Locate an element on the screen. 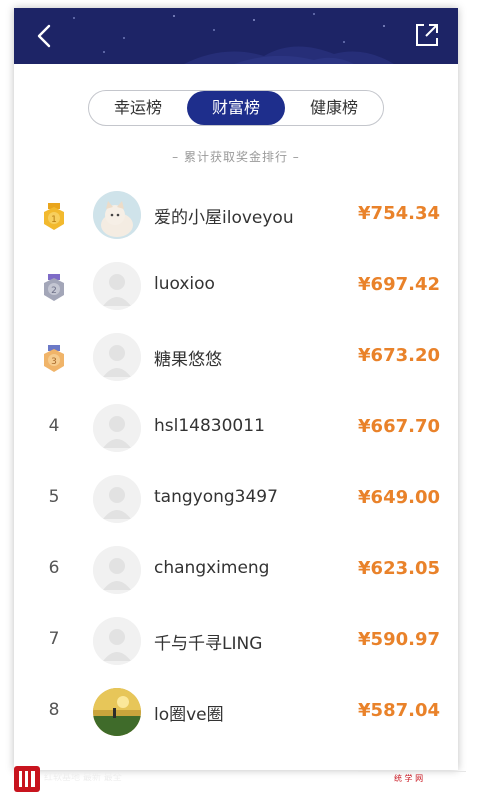 The image size is (480, 800). ranking-row: 2 luoxioo ¥697.42 is located at coordinates (236, 285).